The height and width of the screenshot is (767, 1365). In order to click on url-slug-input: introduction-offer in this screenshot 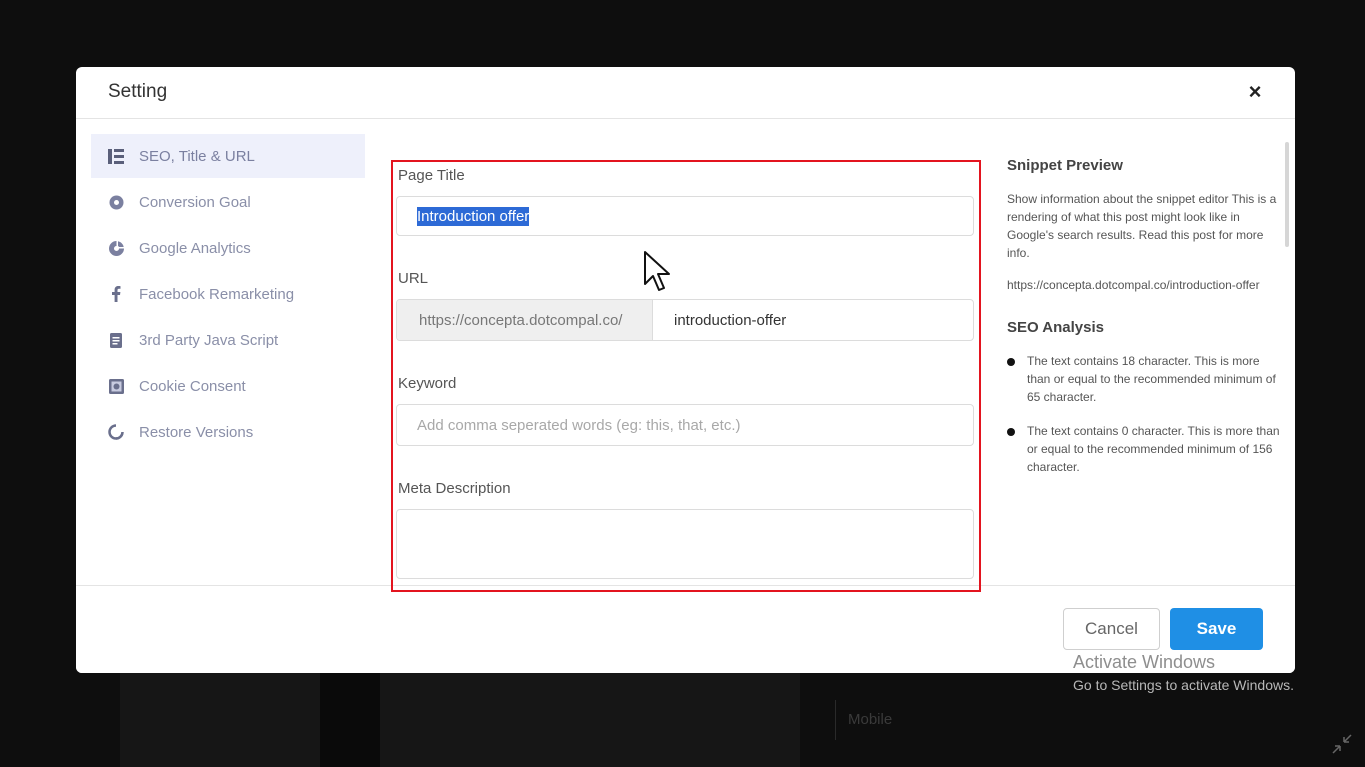, I will do `click(813, 320)`.